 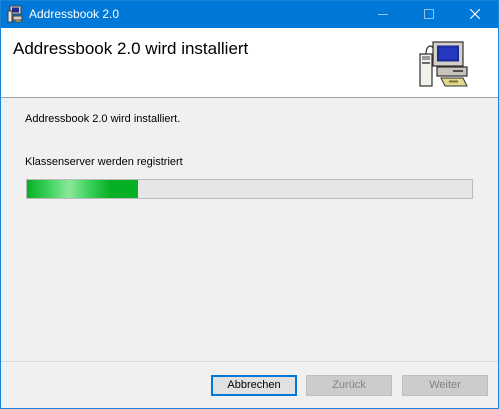 What do you see at coordinates (104, 162) in the screenshot?
I see `progress-status-text: Klassenserver werden registriert` at bounding box center [104, 162].